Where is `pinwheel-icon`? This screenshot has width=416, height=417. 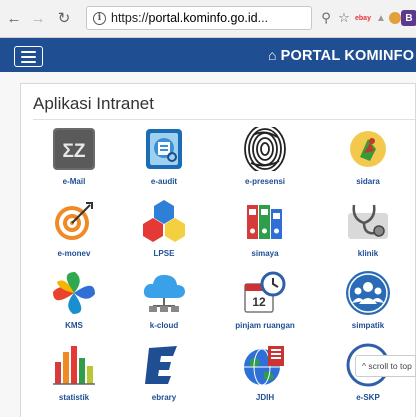 pinwheel-icon is located at coordinates (74, 293).